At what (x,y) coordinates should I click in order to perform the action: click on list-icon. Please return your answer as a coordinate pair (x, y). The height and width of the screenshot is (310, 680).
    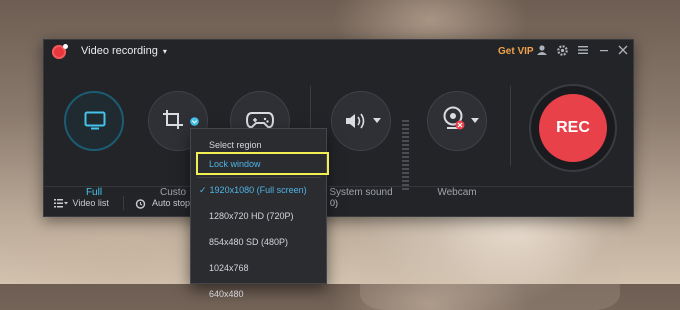
    Looking at the image, I should click on (61, 203).